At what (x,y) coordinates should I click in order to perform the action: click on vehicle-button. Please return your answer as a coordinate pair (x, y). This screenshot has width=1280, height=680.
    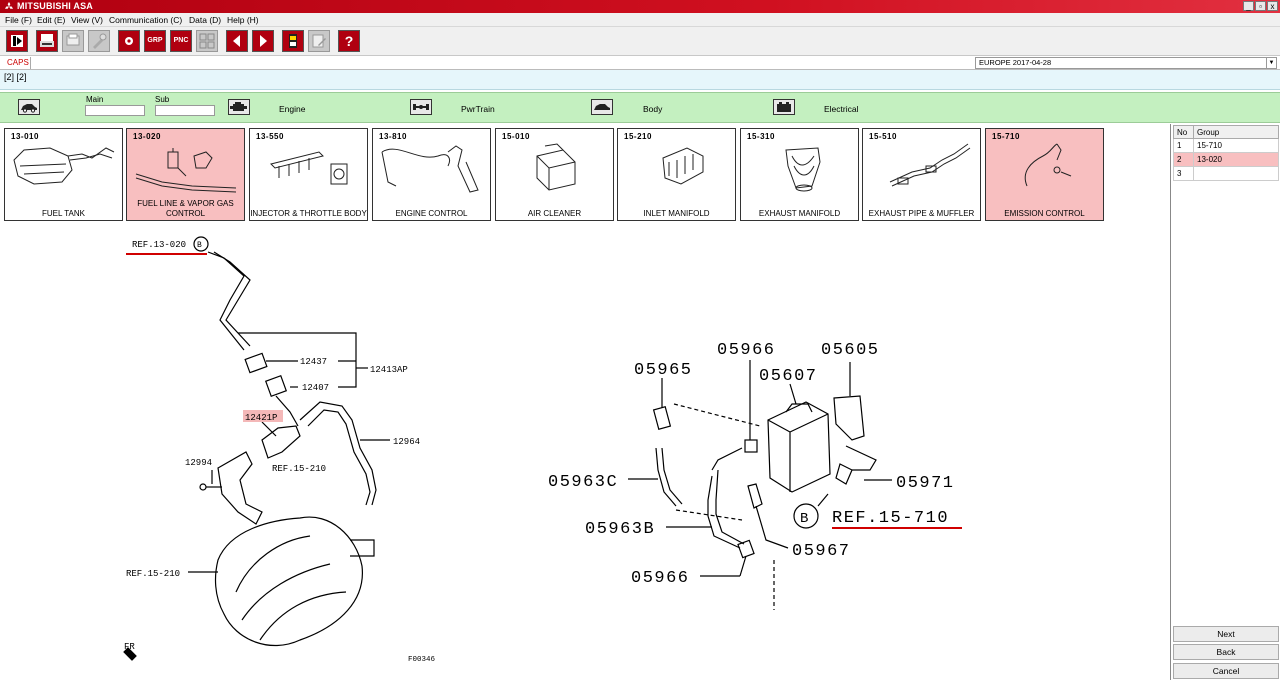
    Looking at the image, I should click on (29, 107).